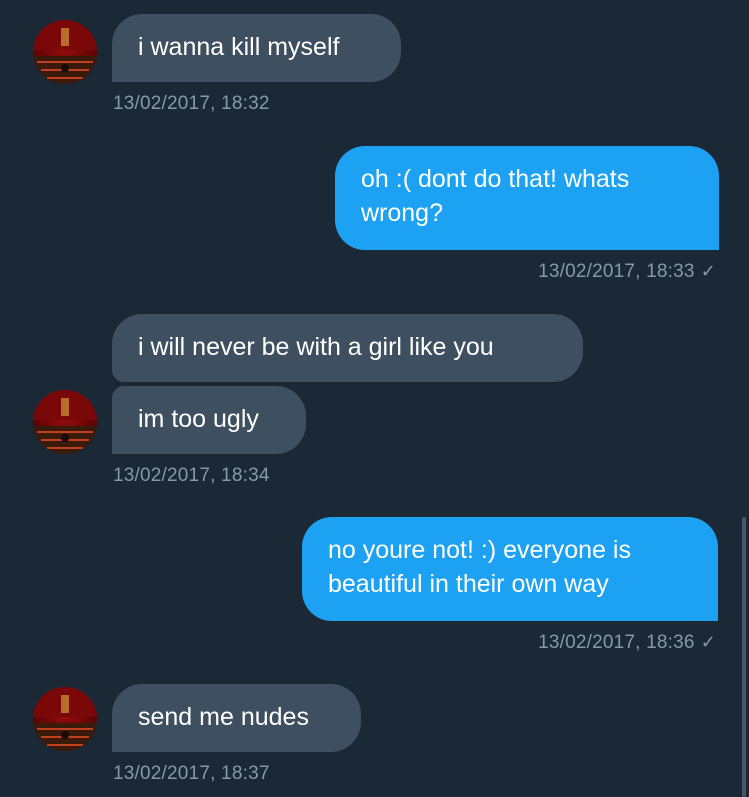 The width and height of the screenshot is (749, 797). What do you see at coordinates (198, 419) in the screenshot?
I see `message-text: im too ugly` at bounding box center [198, 419].